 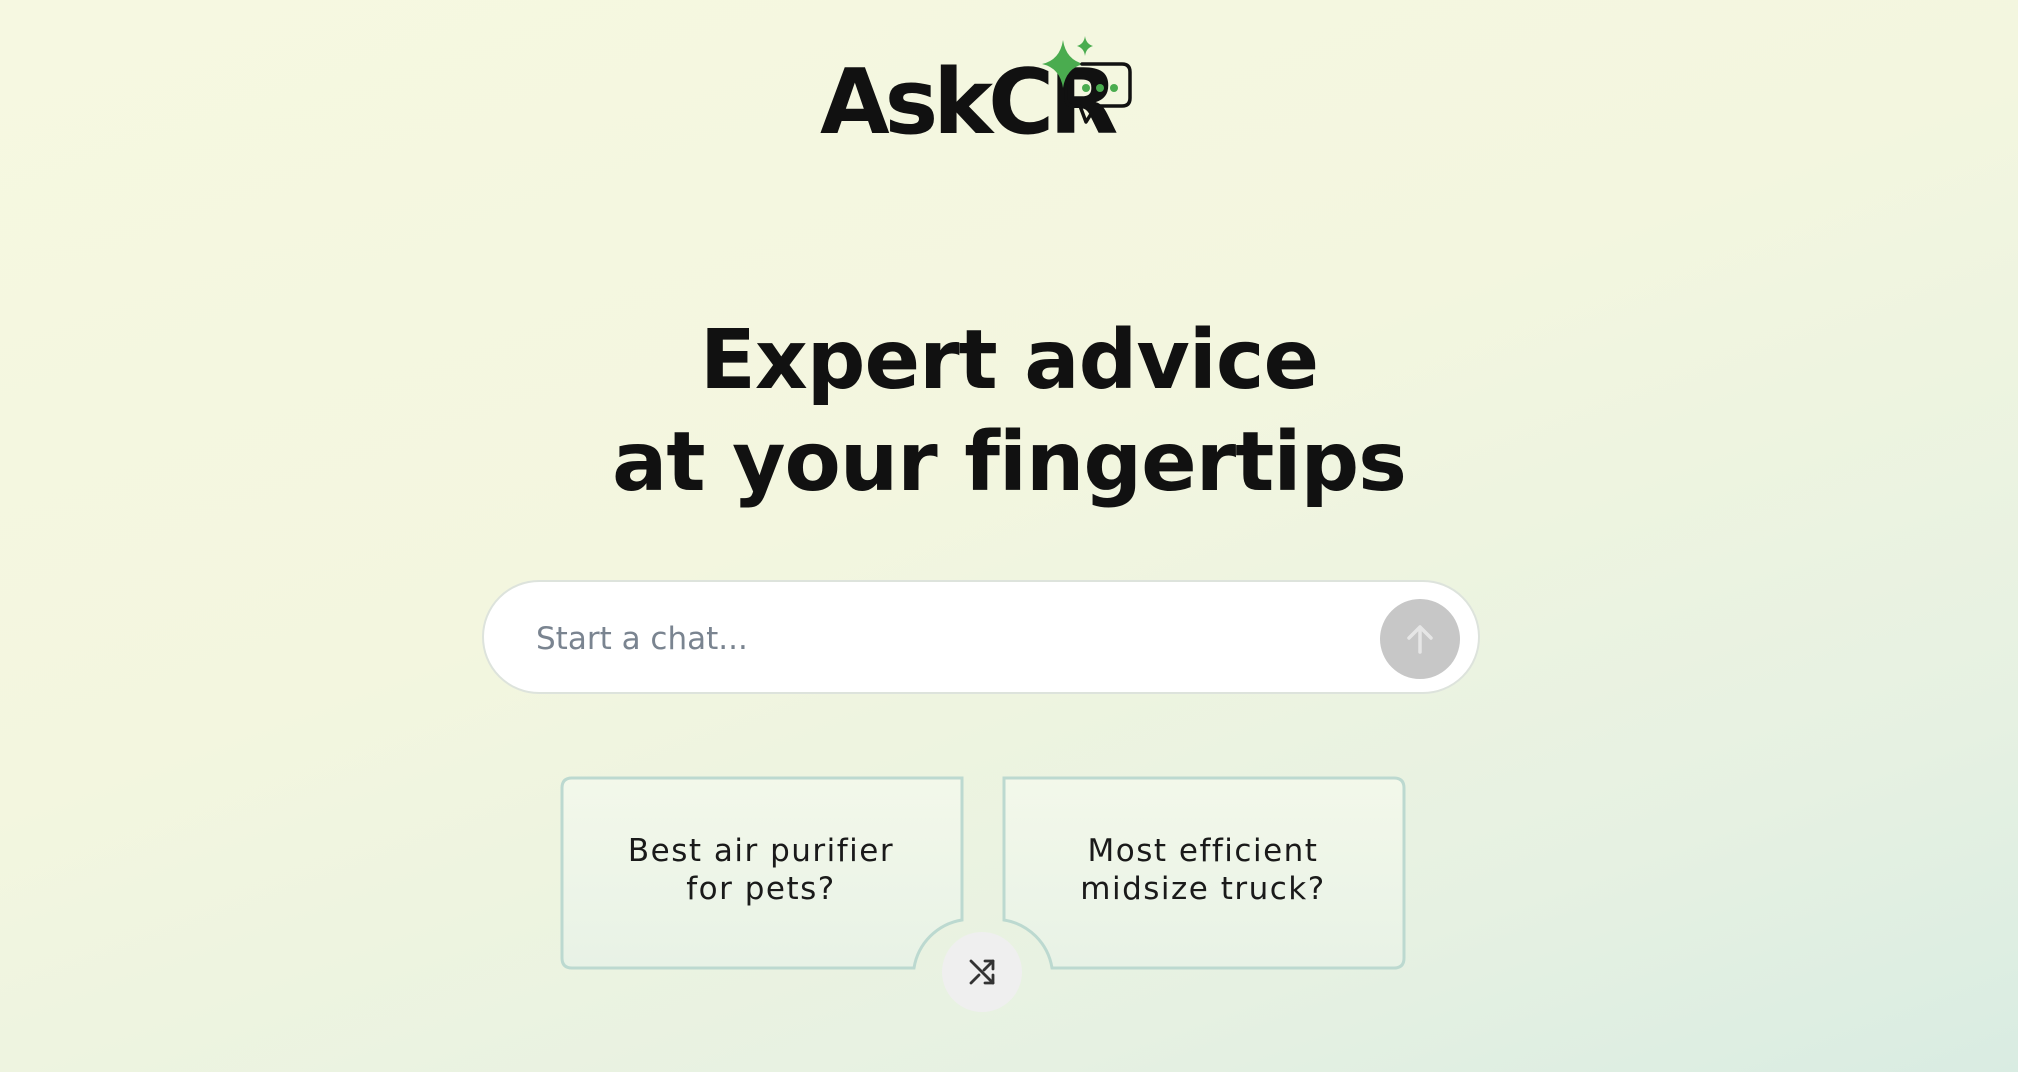 I want to click on suggestion-card-1: Best air purifier for pets?, so click(x=761, y=870).